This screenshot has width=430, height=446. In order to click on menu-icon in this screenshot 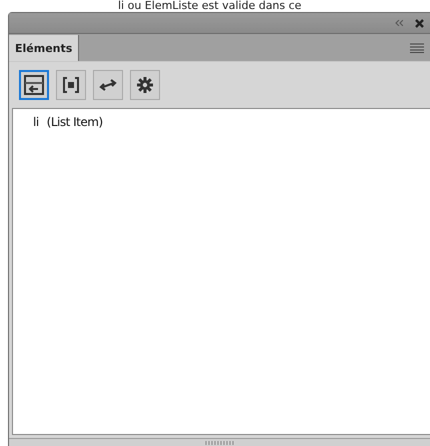, I will do `click(417, 48)`.